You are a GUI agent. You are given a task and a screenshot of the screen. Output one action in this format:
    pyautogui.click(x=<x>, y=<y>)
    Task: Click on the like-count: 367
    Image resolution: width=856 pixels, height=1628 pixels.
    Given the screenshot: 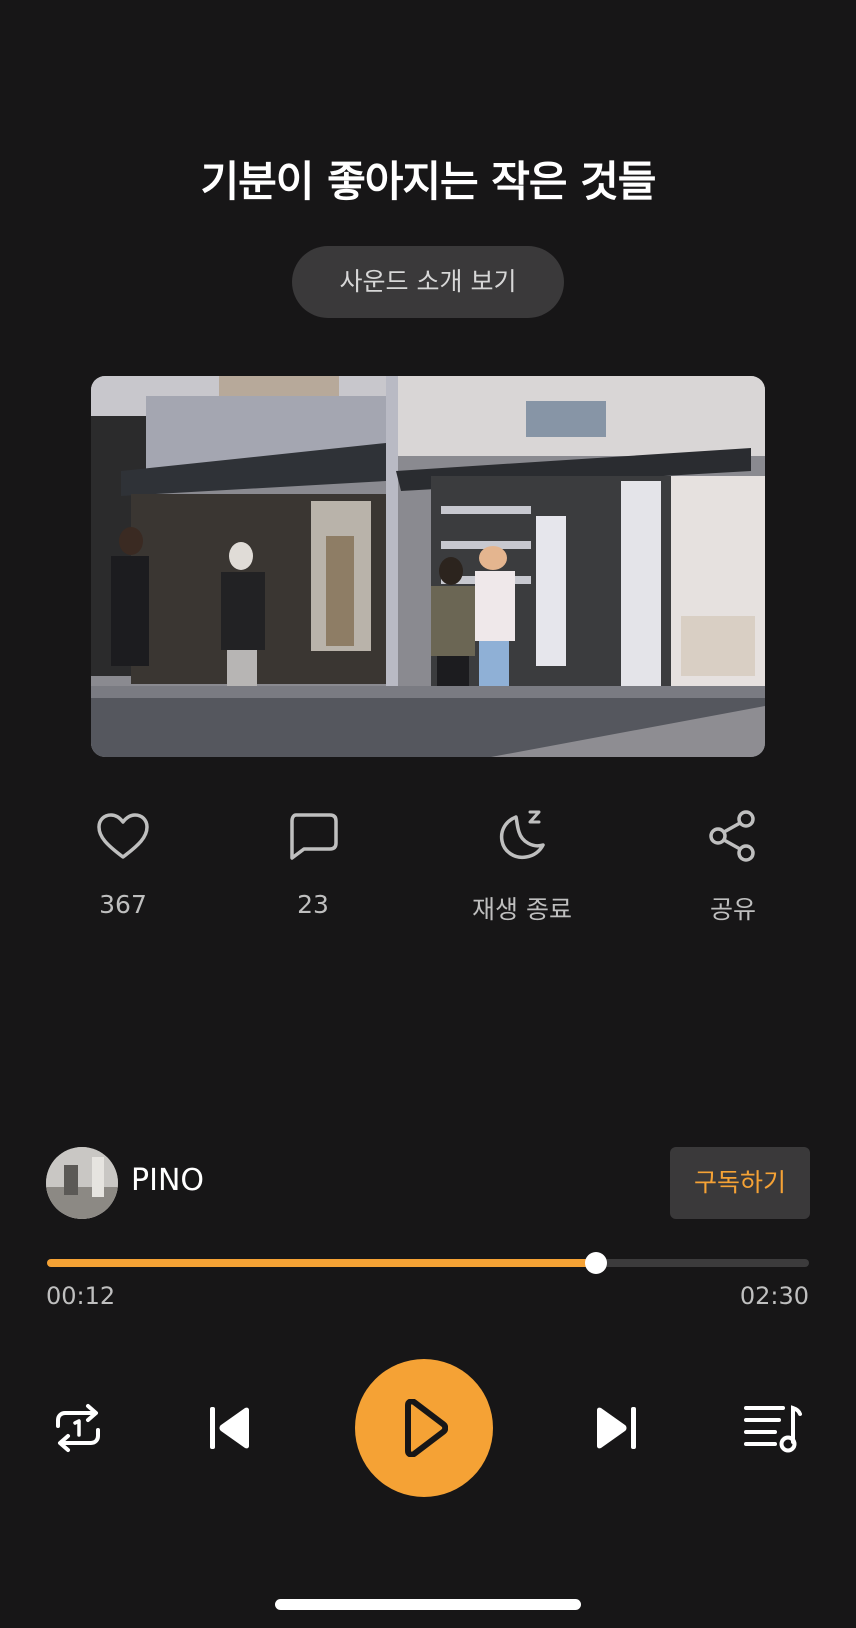 What is the action you would take?
    pyautogui.click(x=123, y=904)
    